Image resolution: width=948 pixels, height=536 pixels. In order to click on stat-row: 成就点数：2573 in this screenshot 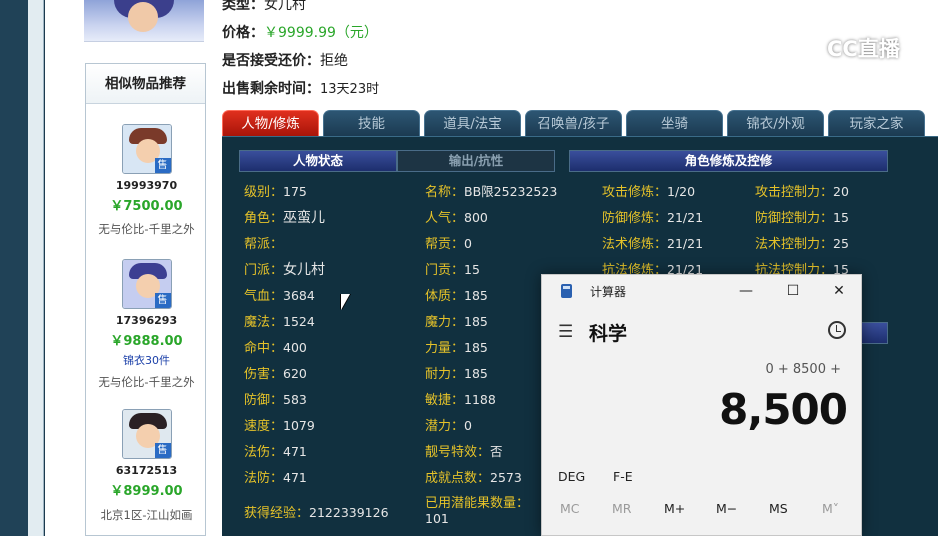, I will do `click(473, 476)`.